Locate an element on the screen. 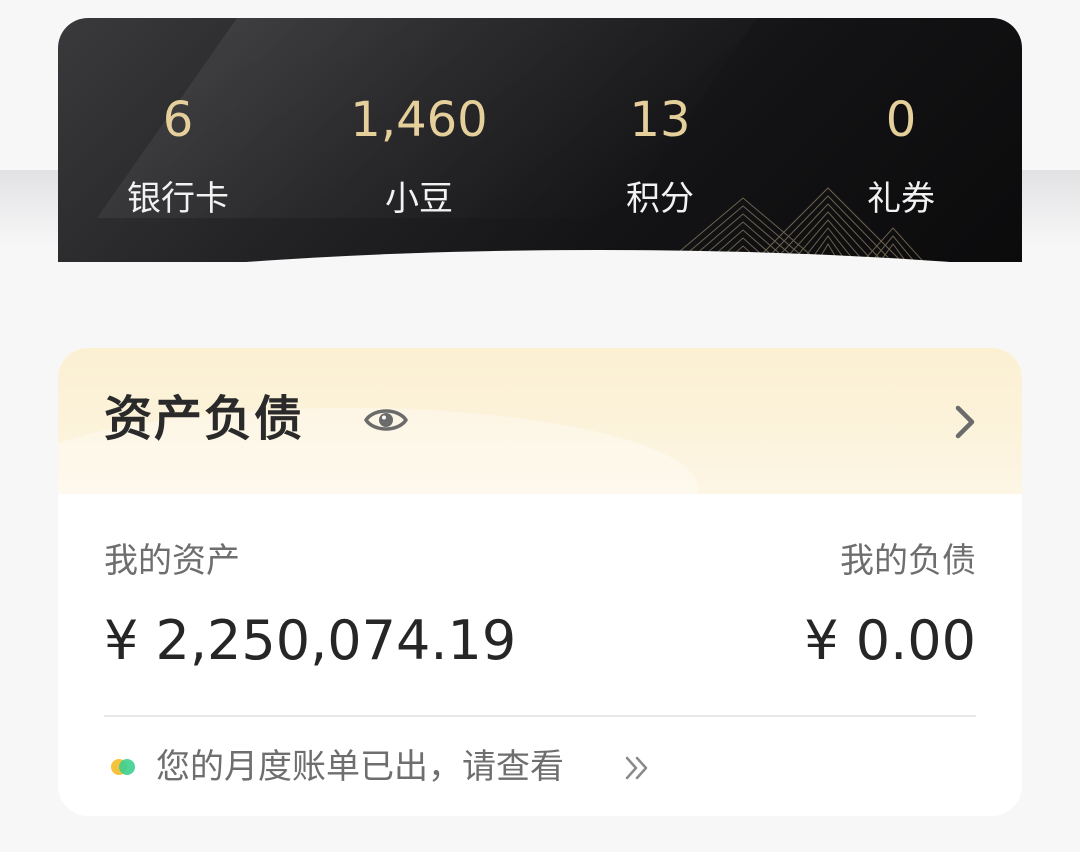 This screenshot has height=852, width=1080. monthly-bill-notice: 您的月度账单已出，请查看 is located at coordinates (360, 767).